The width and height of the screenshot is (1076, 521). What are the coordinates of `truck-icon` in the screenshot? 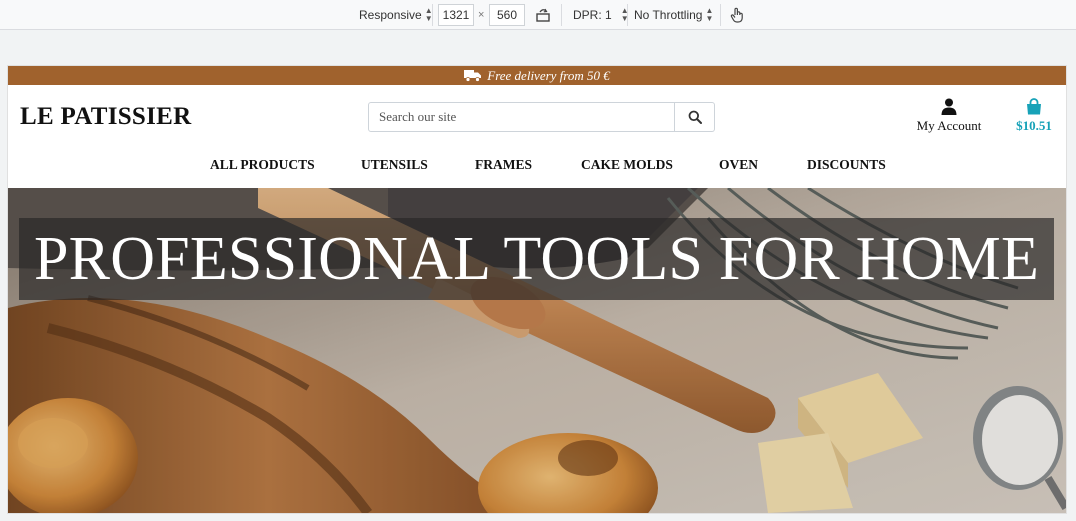 It's located at (473, 76).